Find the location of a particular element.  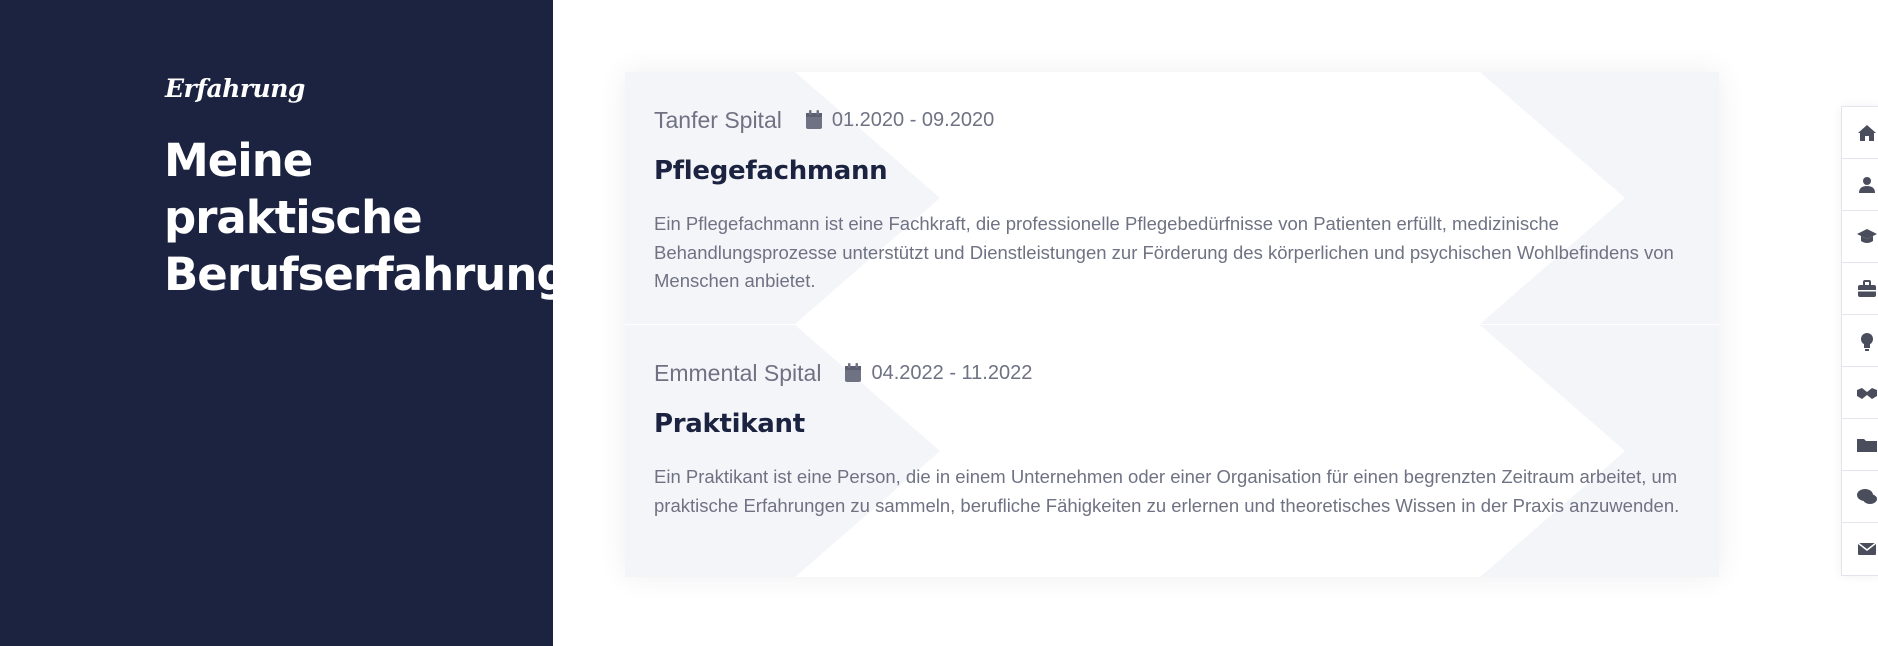

user-icon is located at coordinates (1867, 184).